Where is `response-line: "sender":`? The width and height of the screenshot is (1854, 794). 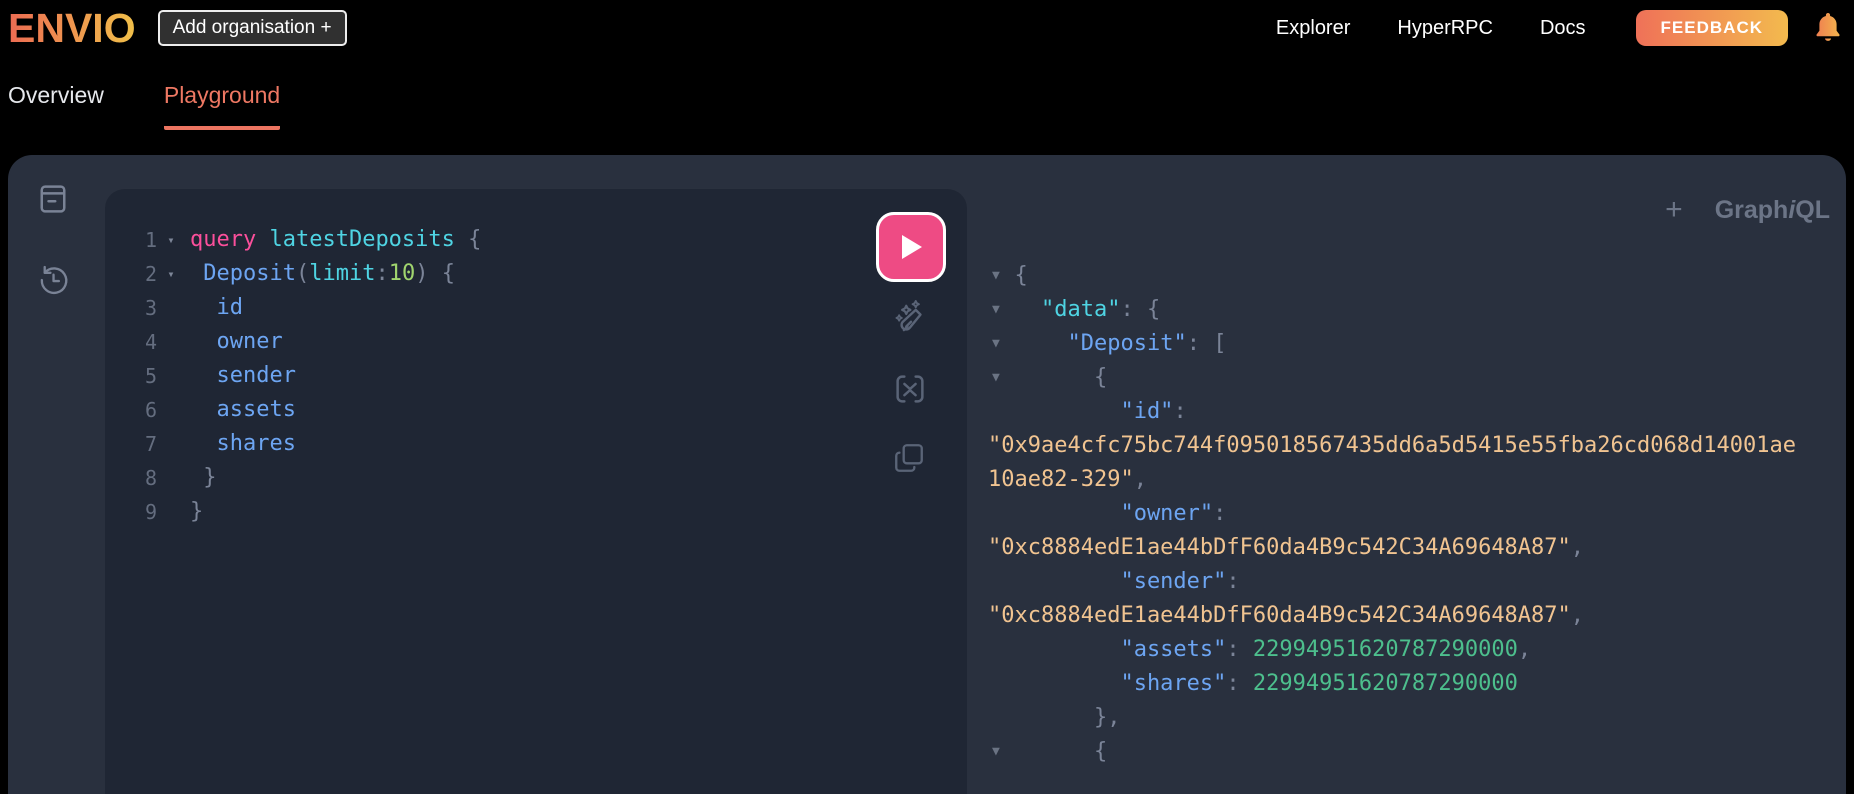 response-line: "sender": is located at coordinates (1417, 582).